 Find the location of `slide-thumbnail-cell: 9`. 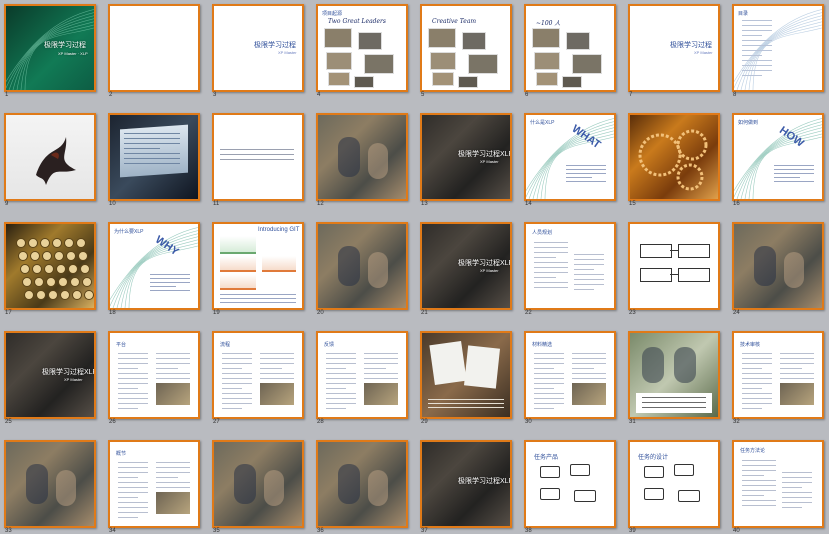

slide-thumbnail-cell: 9 is located at coordinates (50, 160).